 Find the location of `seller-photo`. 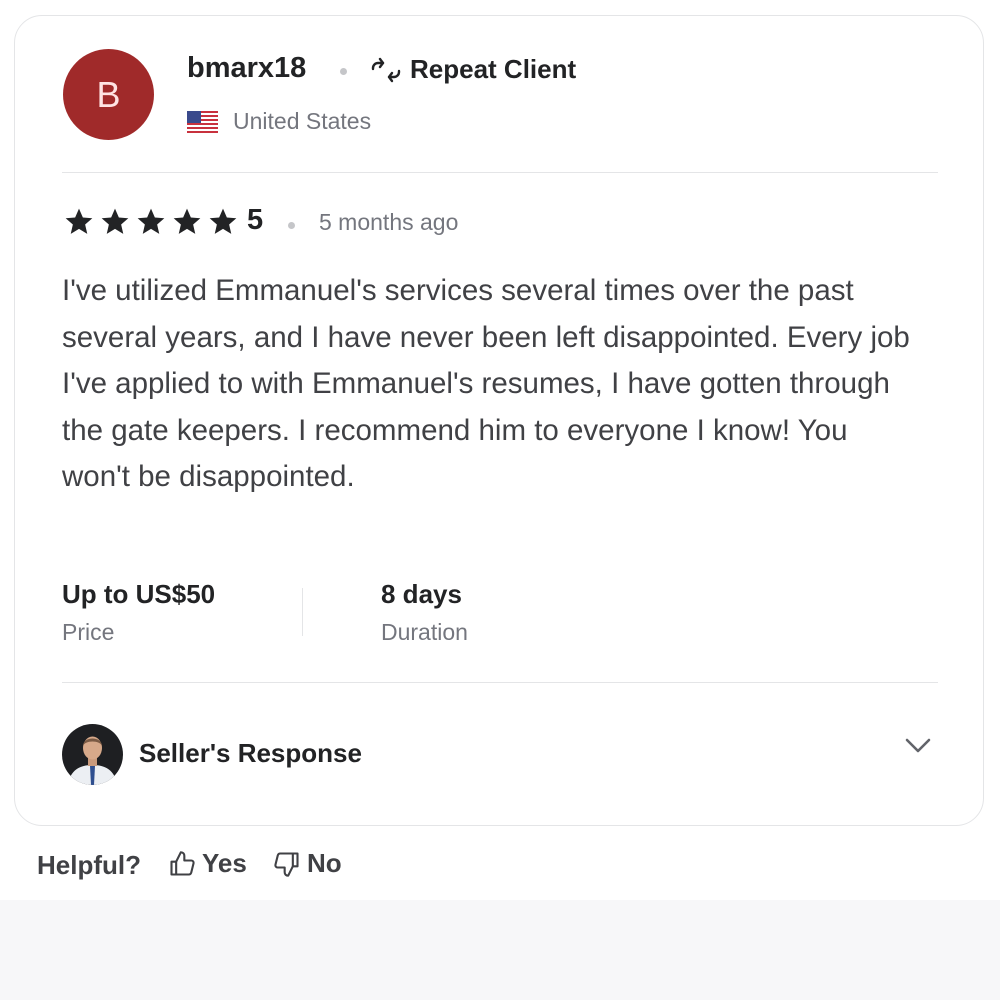

seller-photo is located at coordinates (92, 754).